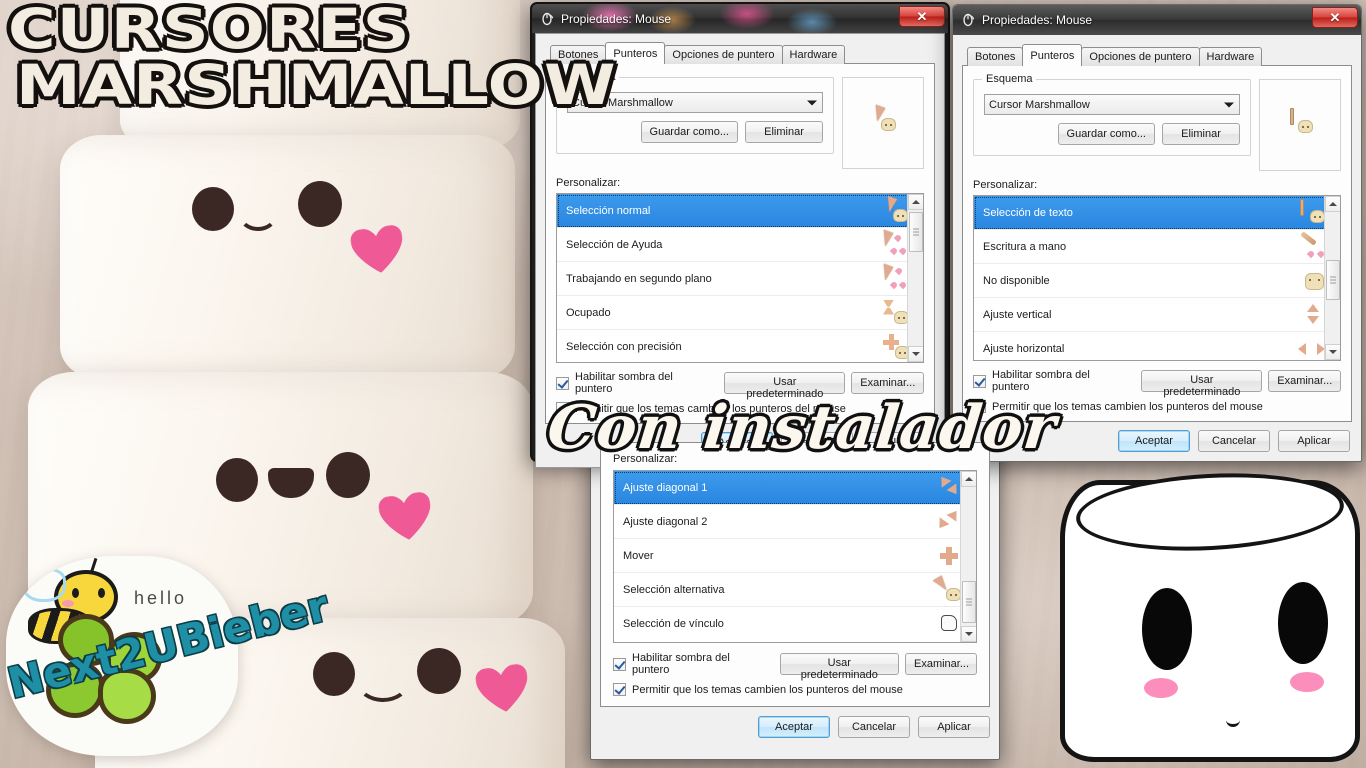  Describe the element at coordinates (795, 590) in the screenshot. I see `list-item: Selección alternativa` at that location.